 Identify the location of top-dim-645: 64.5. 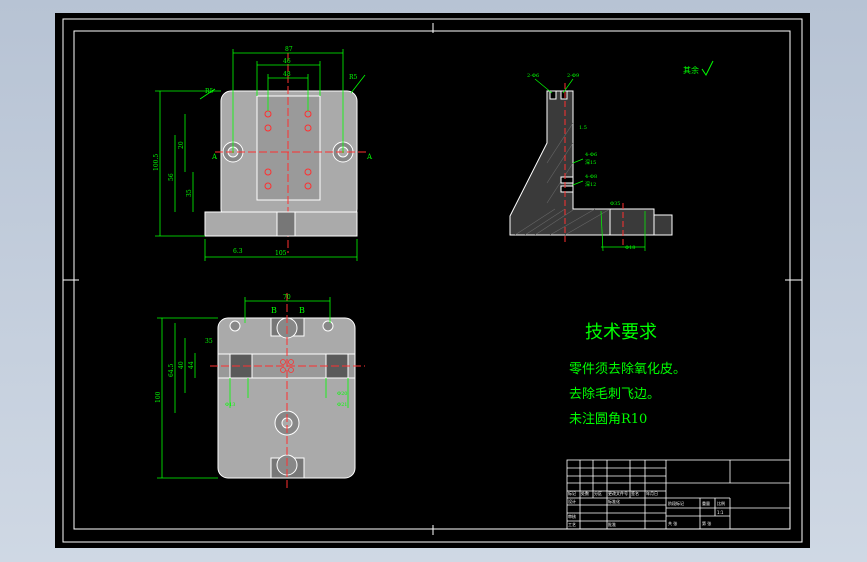
(171, 370).